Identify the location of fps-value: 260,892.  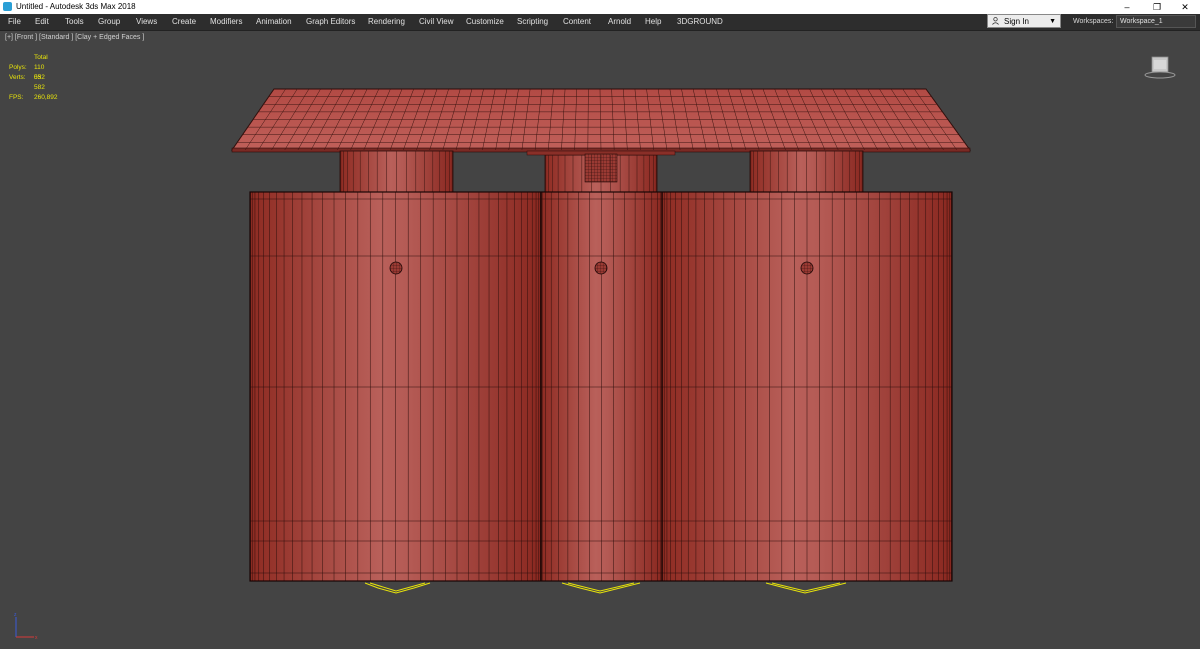
(46, 97).